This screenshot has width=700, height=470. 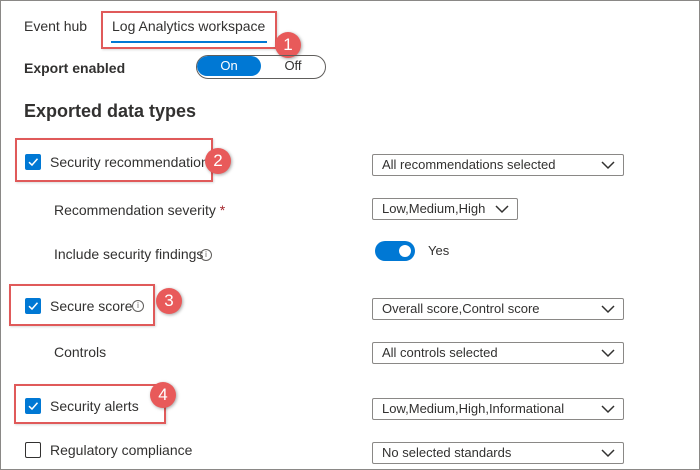 I want to click on toggle-off-option: Off, so click(x=293, y=66).